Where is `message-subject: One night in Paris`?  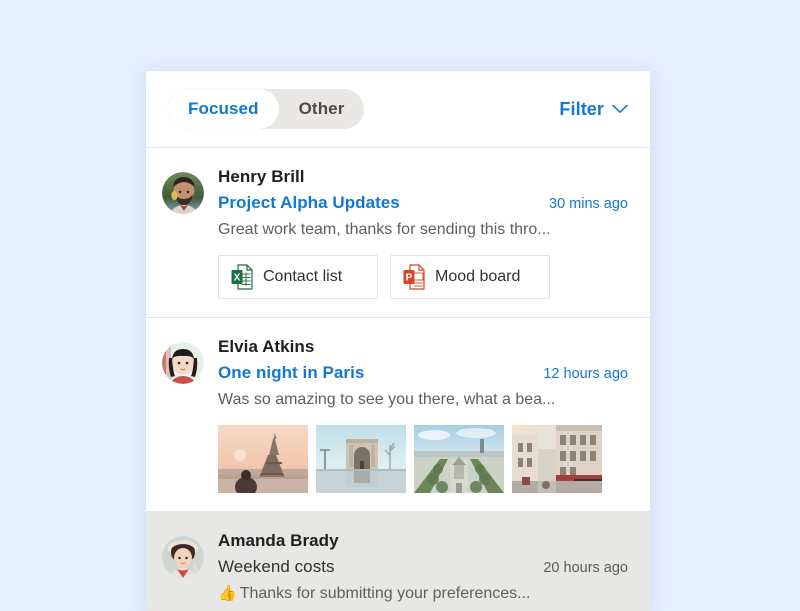
message-subject: One night in Paris is located at coordinates (291, 372).